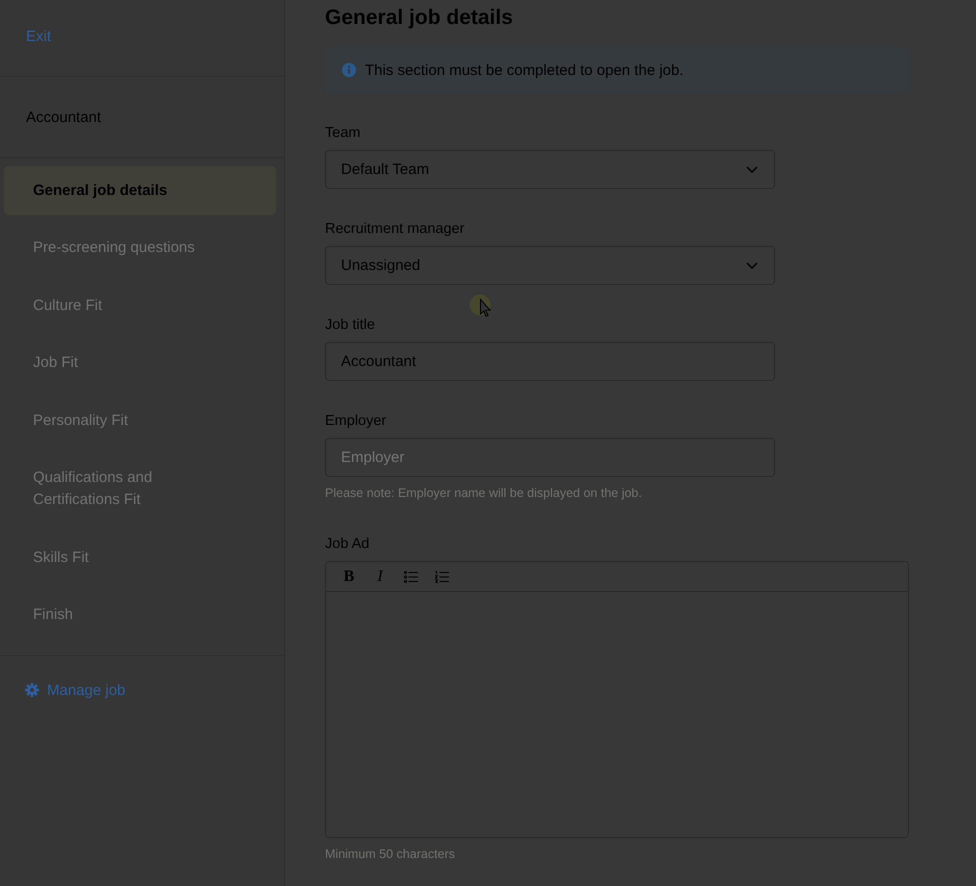 The image size is (976, 886). What do you see at coordinates (411, 576) in the screenshot?
I see `bullet-list-icon` at bounding box center [411, 576].